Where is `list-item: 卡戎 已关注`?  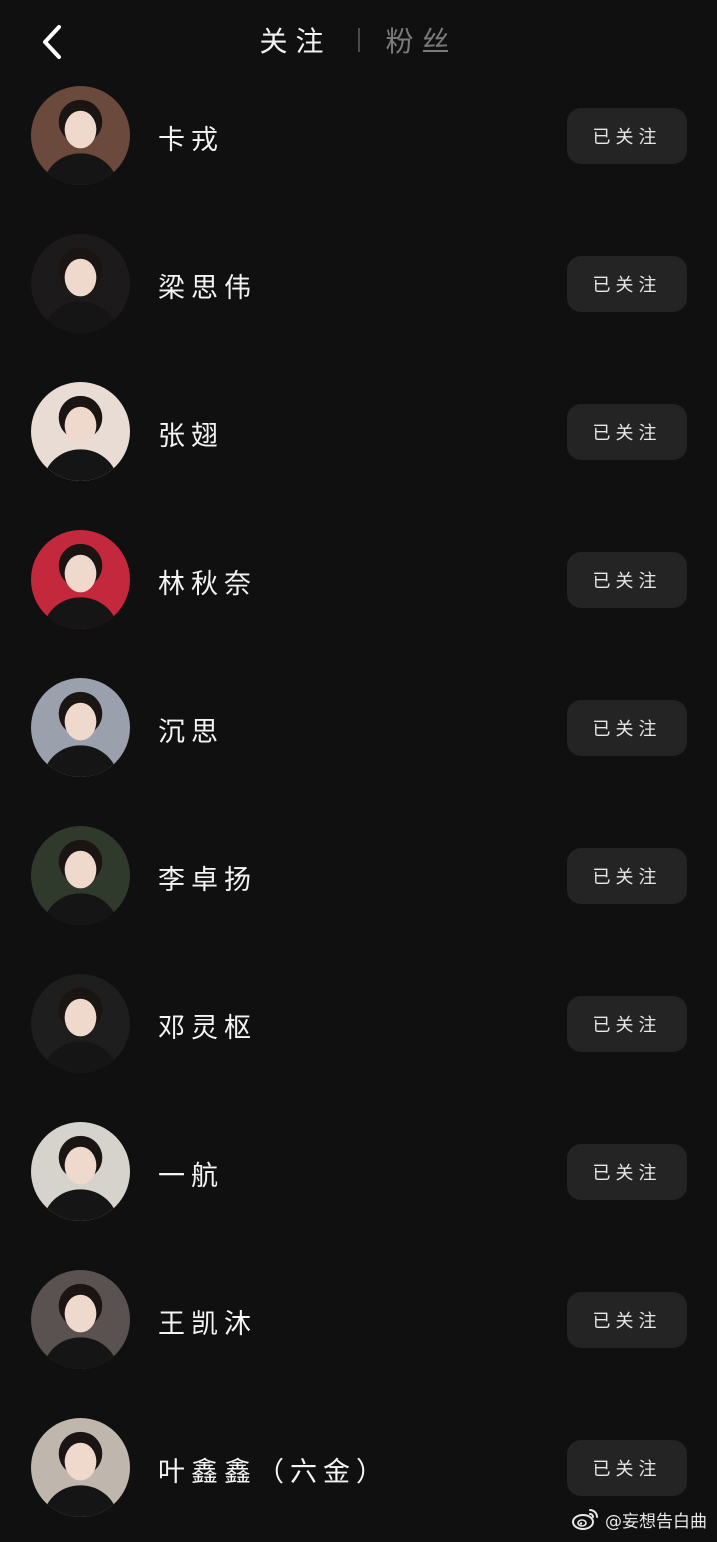
list-item: 卡戎 已关注 is located at coordinates (358, 160).